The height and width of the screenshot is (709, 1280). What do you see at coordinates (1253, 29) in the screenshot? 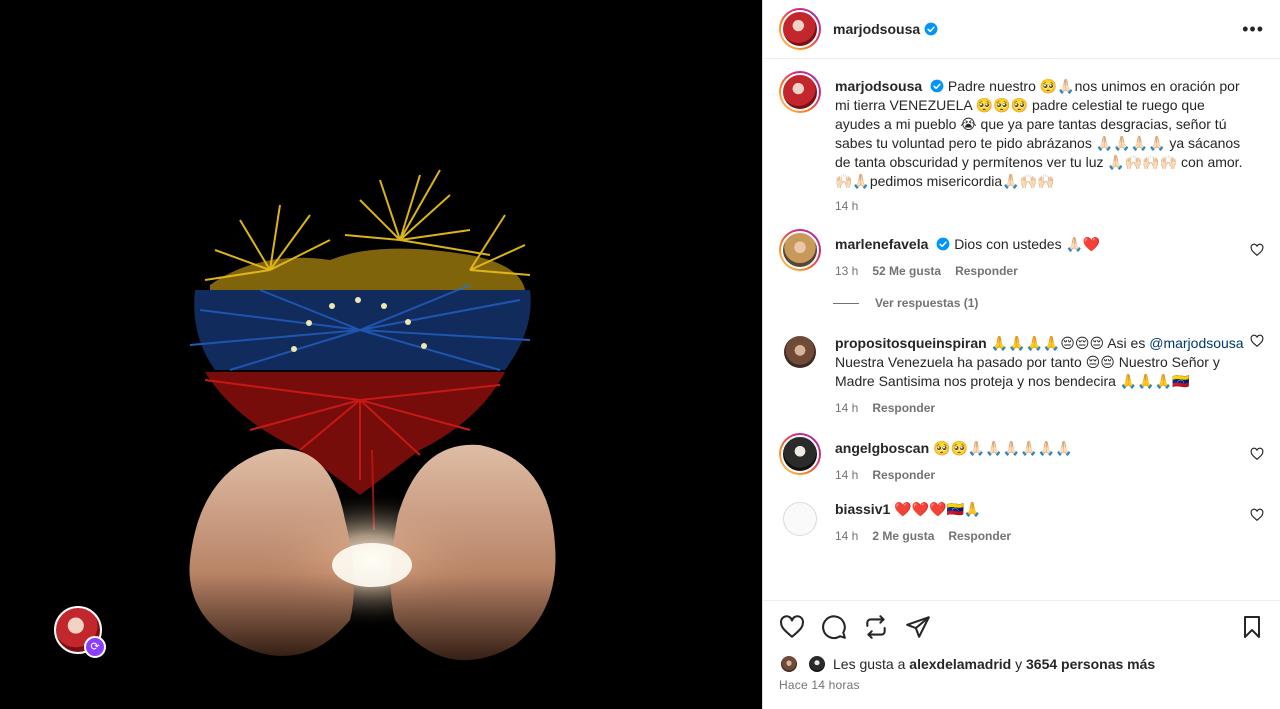
I see `more-options-icon: •••` at bounding box center [1253, 29].